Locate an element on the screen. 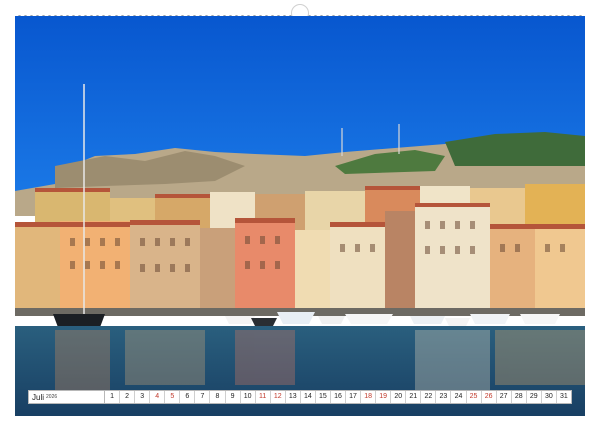 The width and height of the screenshot is (600, 432). day-cell: 3 is located at coordinates (143, 397).